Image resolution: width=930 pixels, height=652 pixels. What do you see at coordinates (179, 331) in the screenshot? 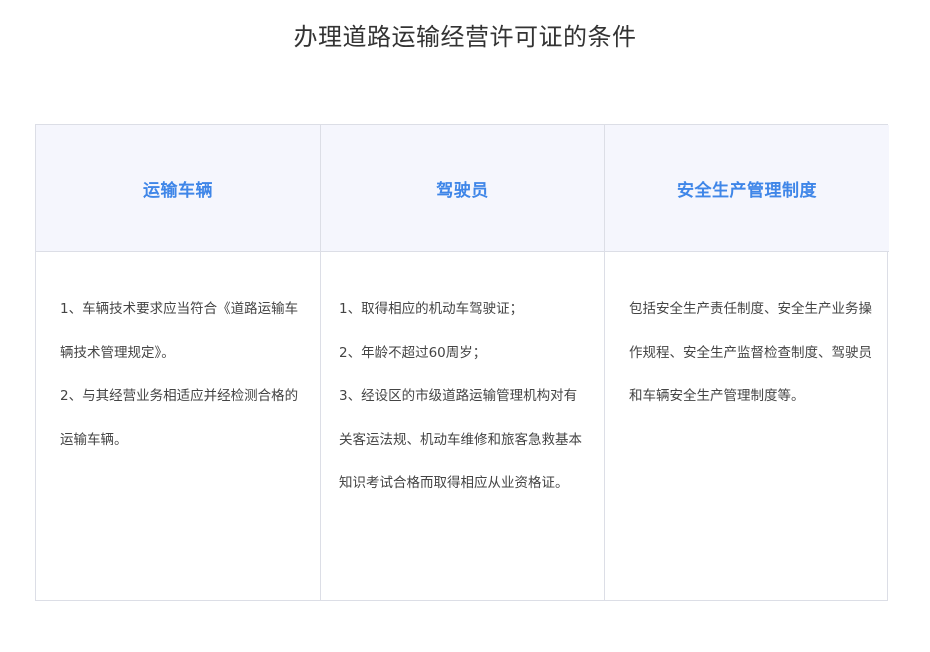
I see `condition-text: 1、车辆技术要求应当符合《道路运输车辆技术管理规定》。` at bounding box center [179, 331].